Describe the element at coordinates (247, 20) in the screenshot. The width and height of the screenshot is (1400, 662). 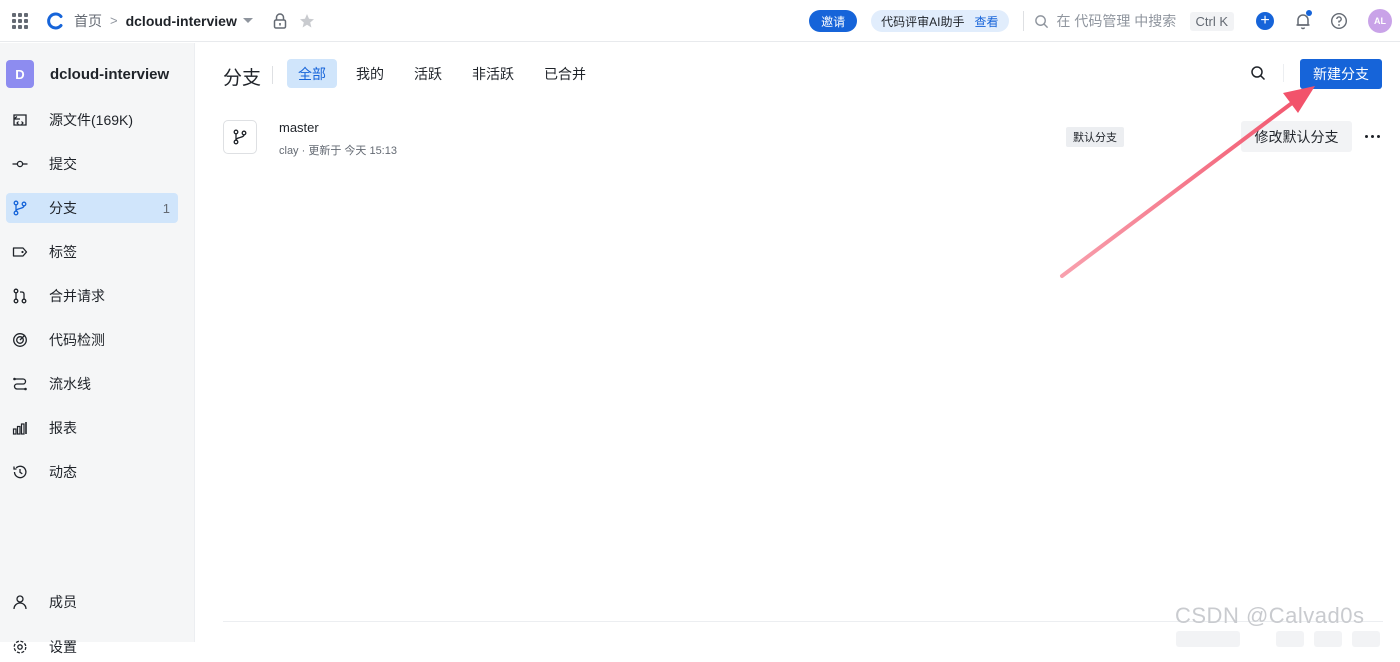
I see `chevron-down-icon` at that location.